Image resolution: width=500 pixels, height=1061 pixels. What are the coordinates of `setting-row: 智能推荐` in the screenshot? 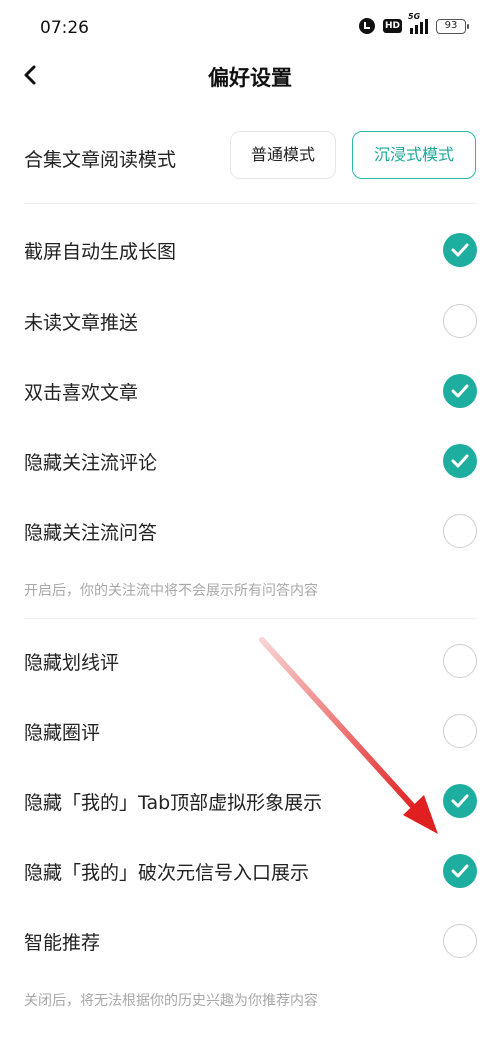 It's located at (250, 941).